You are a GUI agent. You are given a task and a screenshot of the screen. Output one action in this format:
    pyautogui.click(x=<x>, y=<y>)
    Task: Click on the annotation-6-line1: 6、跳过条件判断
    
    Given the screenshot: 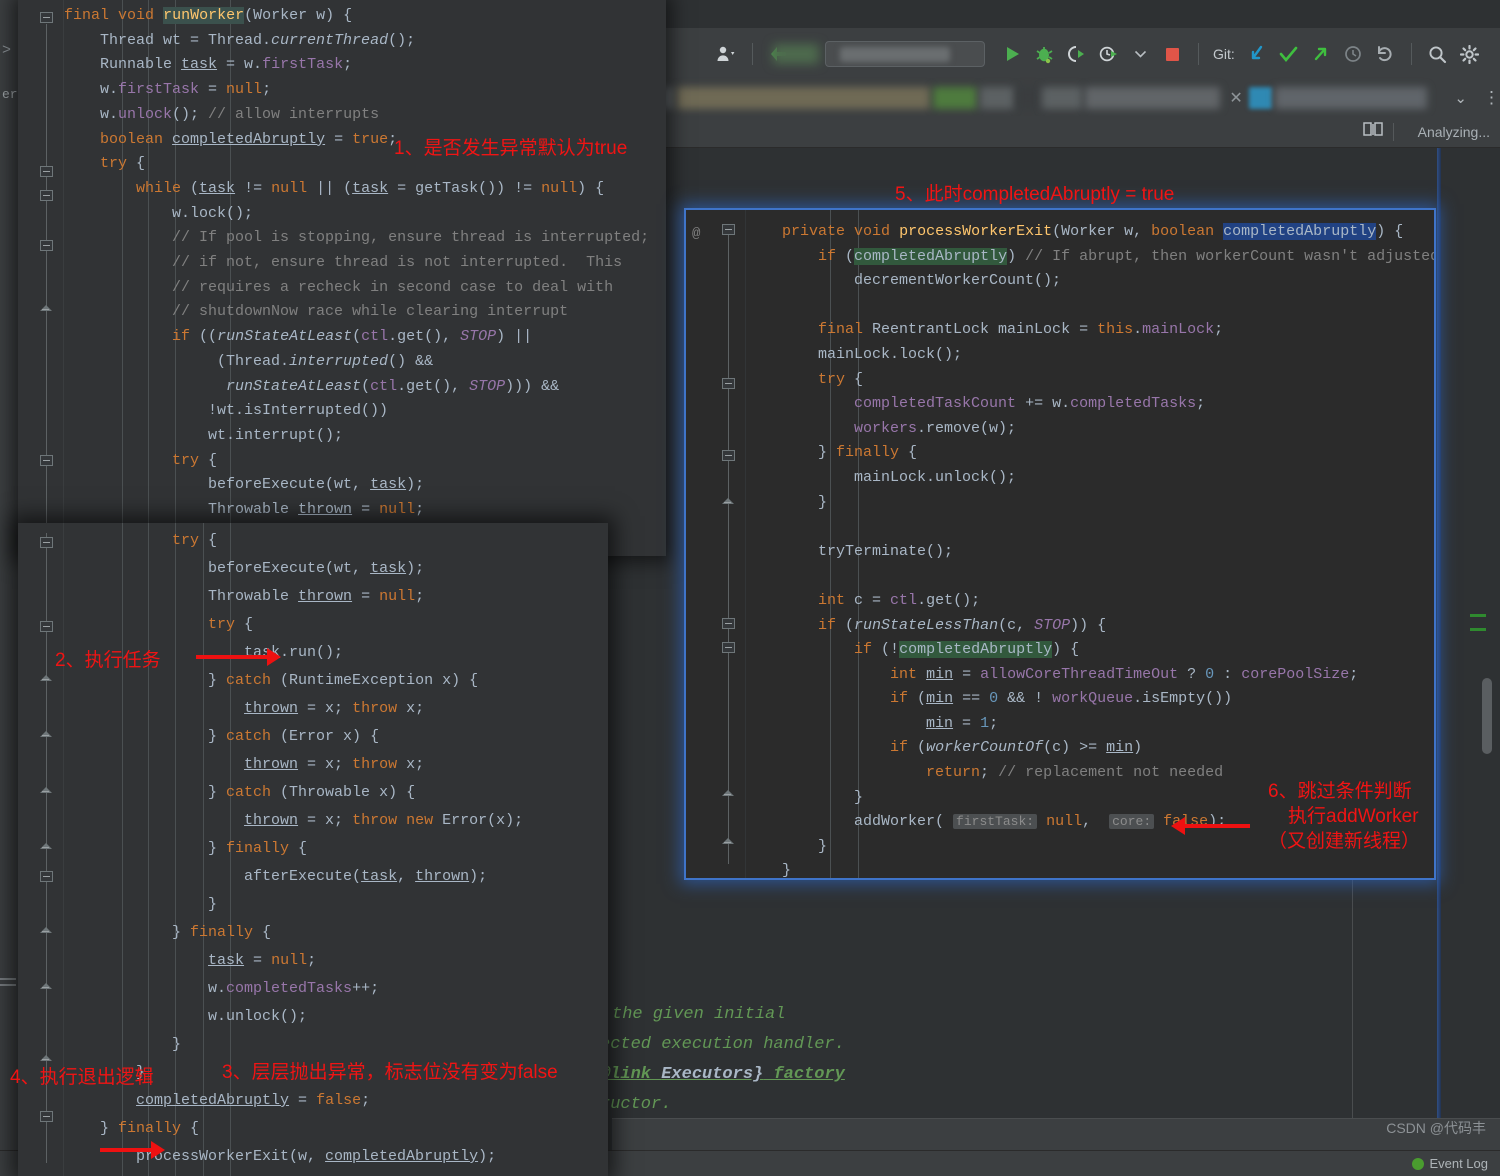 What is the action you would take?
    pyautogui.click(x=1340, y=791)
    